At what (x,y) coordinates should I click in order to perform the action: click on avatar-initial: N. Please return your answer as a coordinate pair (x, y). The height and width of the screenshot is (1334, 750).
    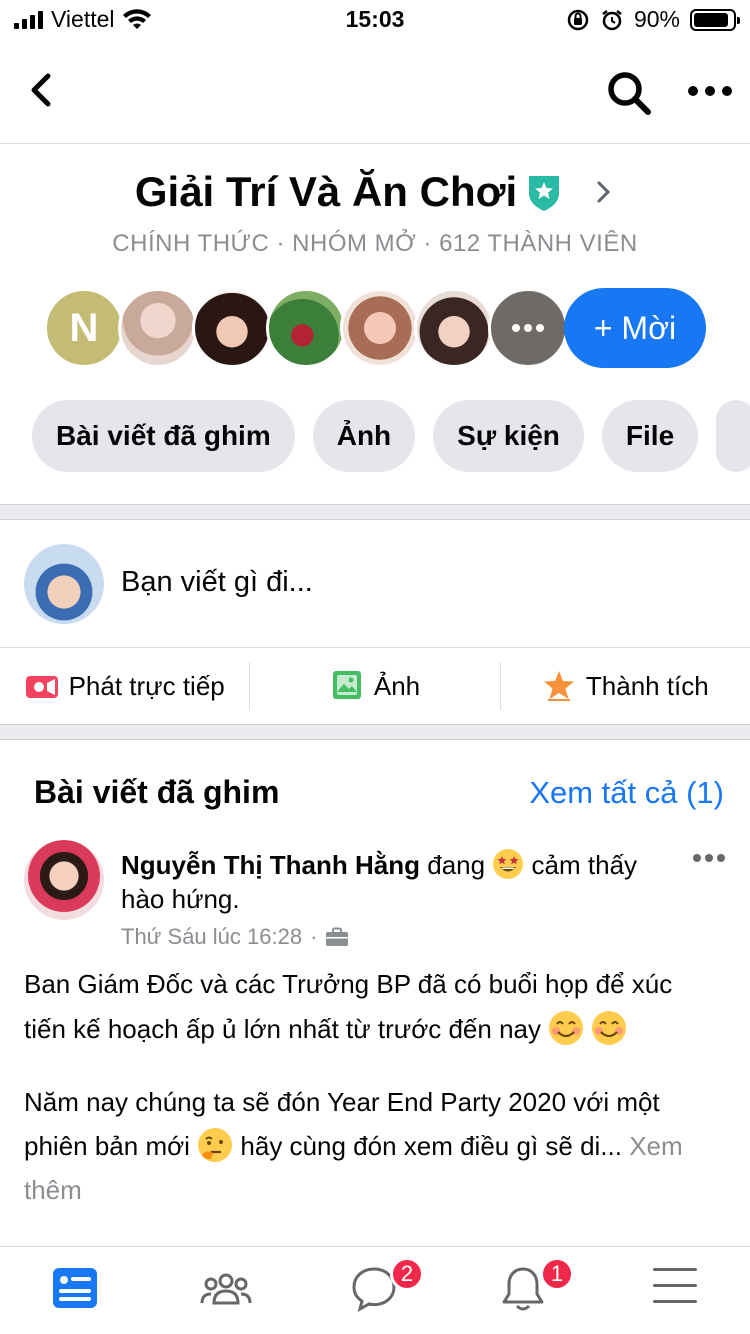
    Looking at the image, I should click on (84, 327).